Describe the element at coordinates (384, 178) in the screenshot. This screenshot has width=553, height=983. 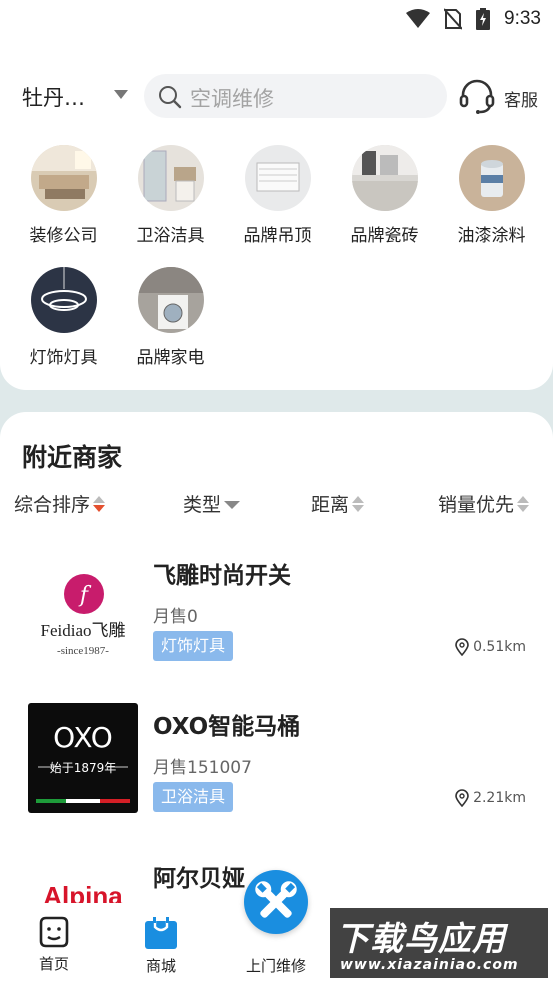
I see `tile-photo` at that location.